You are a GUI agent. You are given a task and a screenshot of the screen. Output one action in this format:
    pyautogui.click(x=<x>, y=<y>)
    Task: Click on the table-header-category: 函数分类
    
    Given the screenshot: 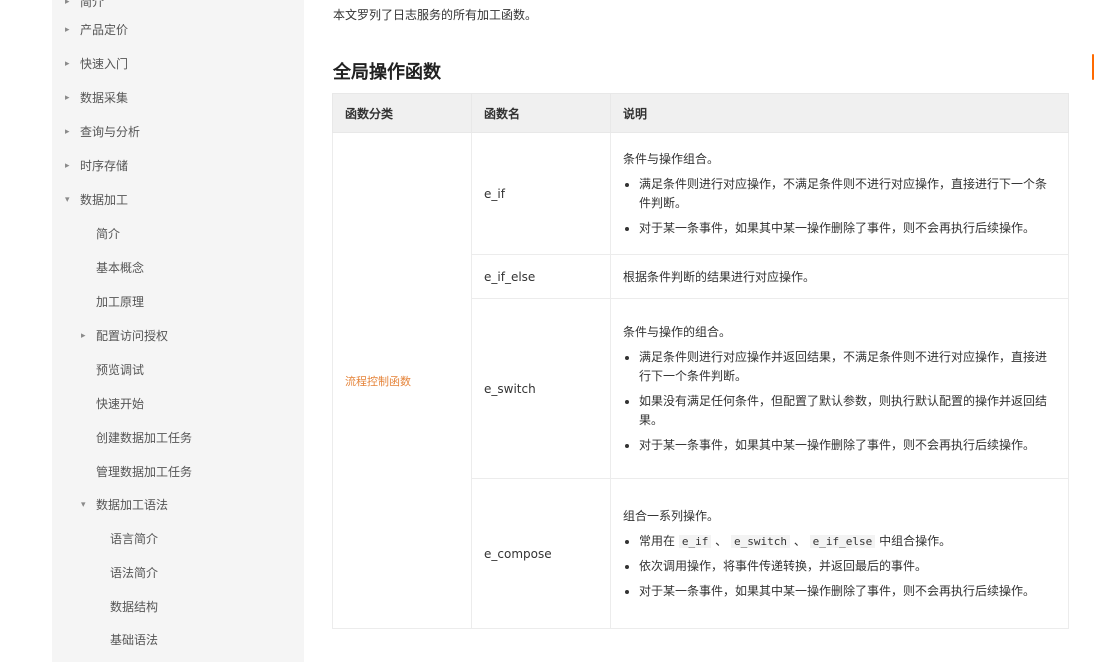 What is the action you would take?
    pyautogui.click(x=402, y=113)
    